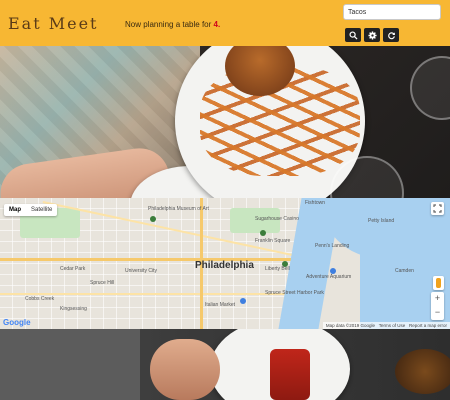  Describe the element at coordinates (277, 219) in the screenshot. I see `map-label: Sugarhouse Casino` at that location.